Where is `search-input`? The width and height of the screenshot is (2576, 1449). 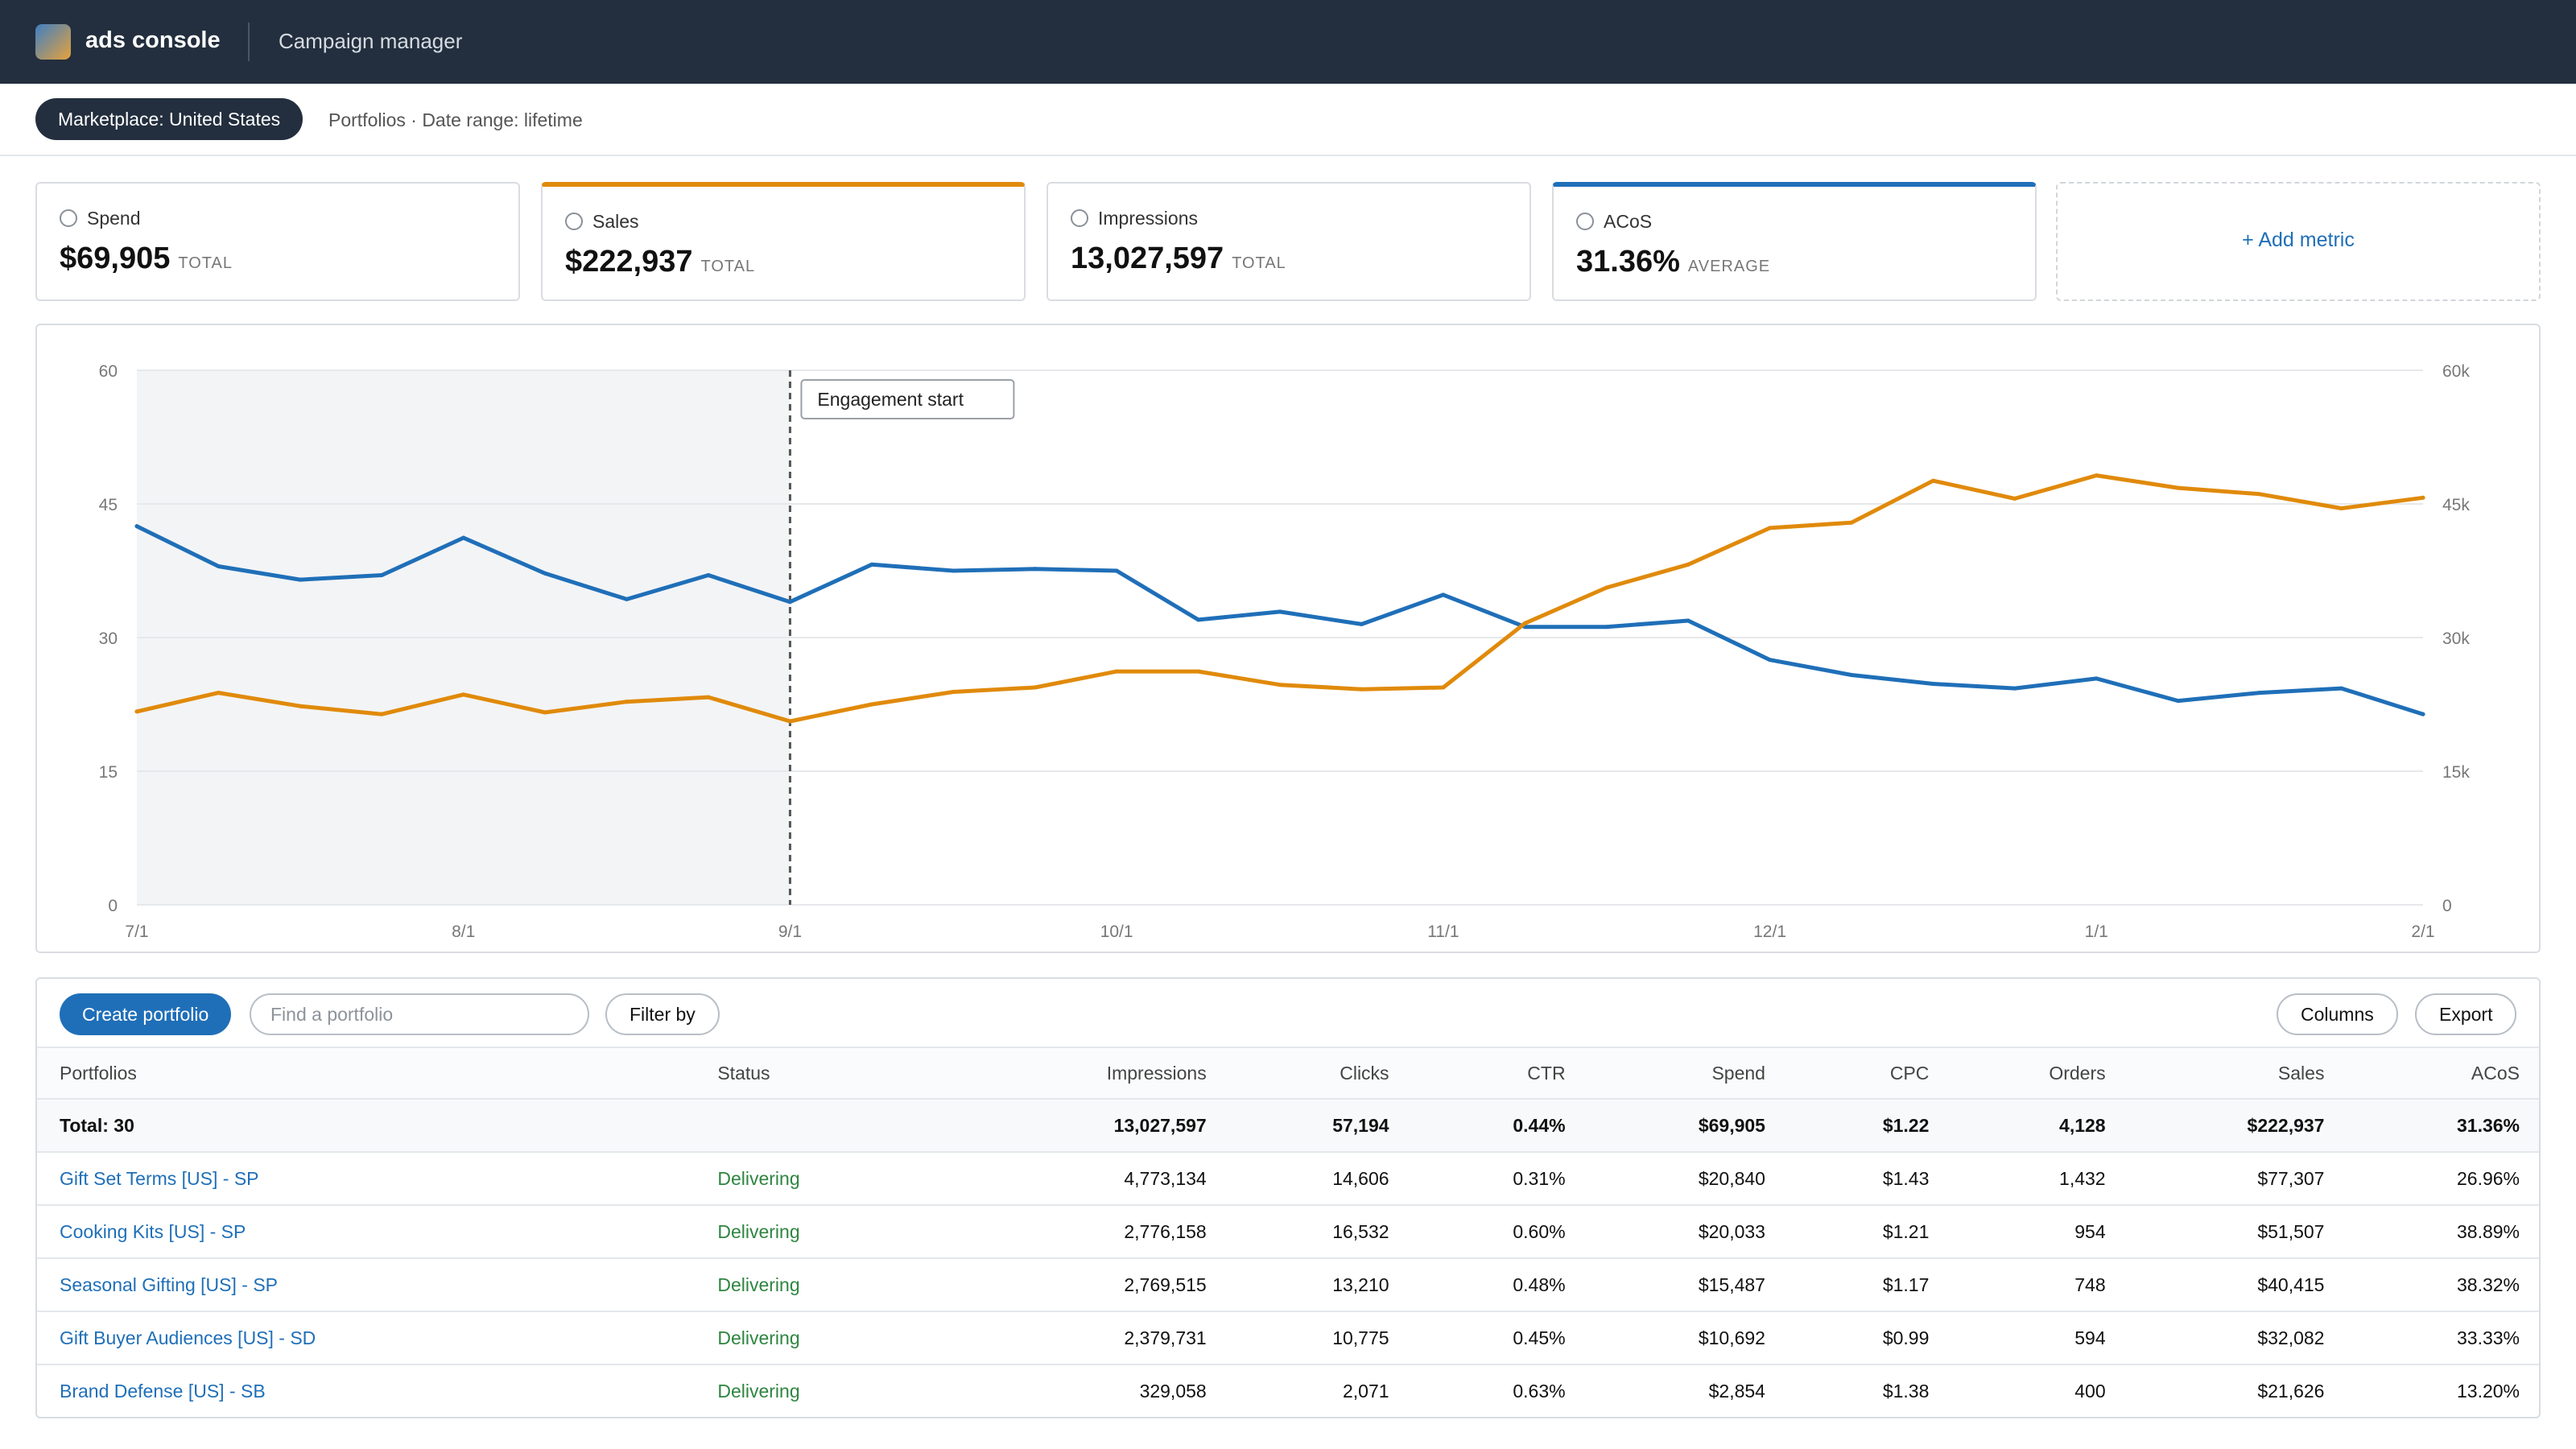 search-input is located at coordinates (419, 1014).